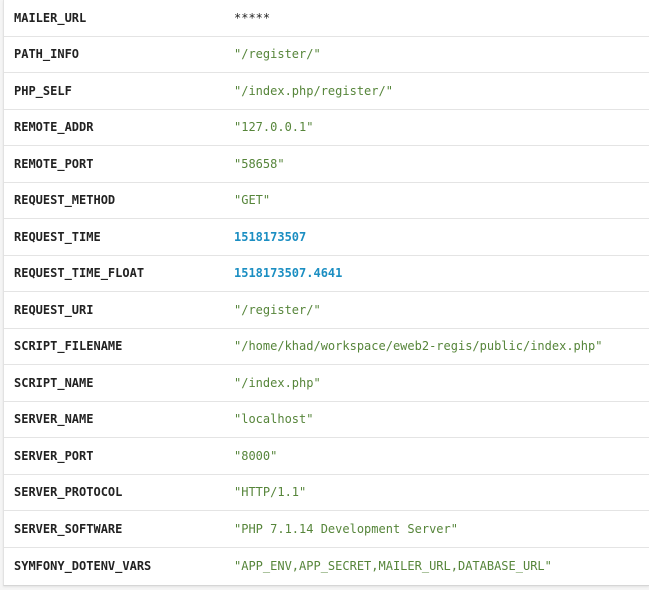 The height and width of the screenshot is (590, 649). I want to click on table-row: PHP_SELF "/index.php/register/", so click(326, 91).